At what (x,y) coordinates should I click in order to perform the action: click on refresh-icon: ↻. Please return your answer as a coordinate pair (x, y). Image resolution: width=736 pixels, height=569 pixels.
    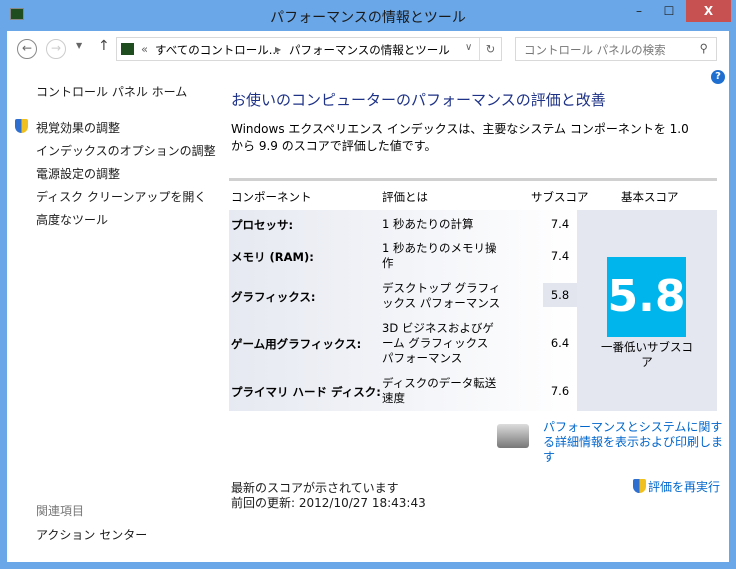
    Looking at the image, I should click on (490, 49).